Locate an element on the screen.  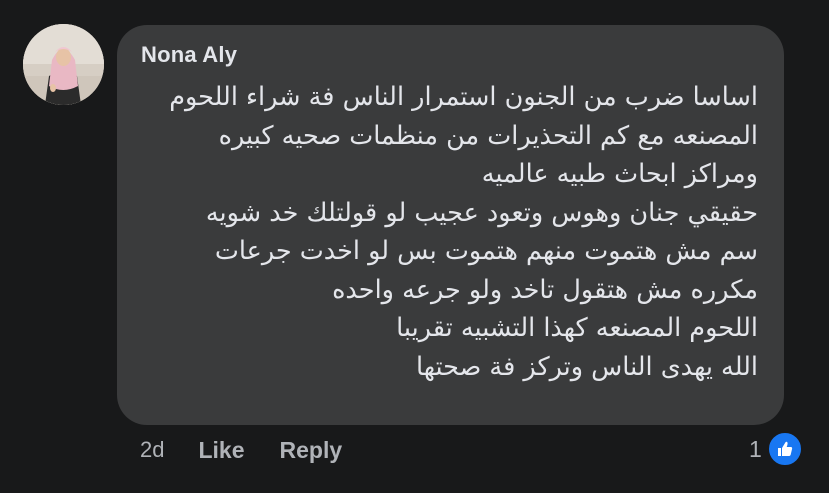
like-reaction-badge is located at coordinates (784, 449).